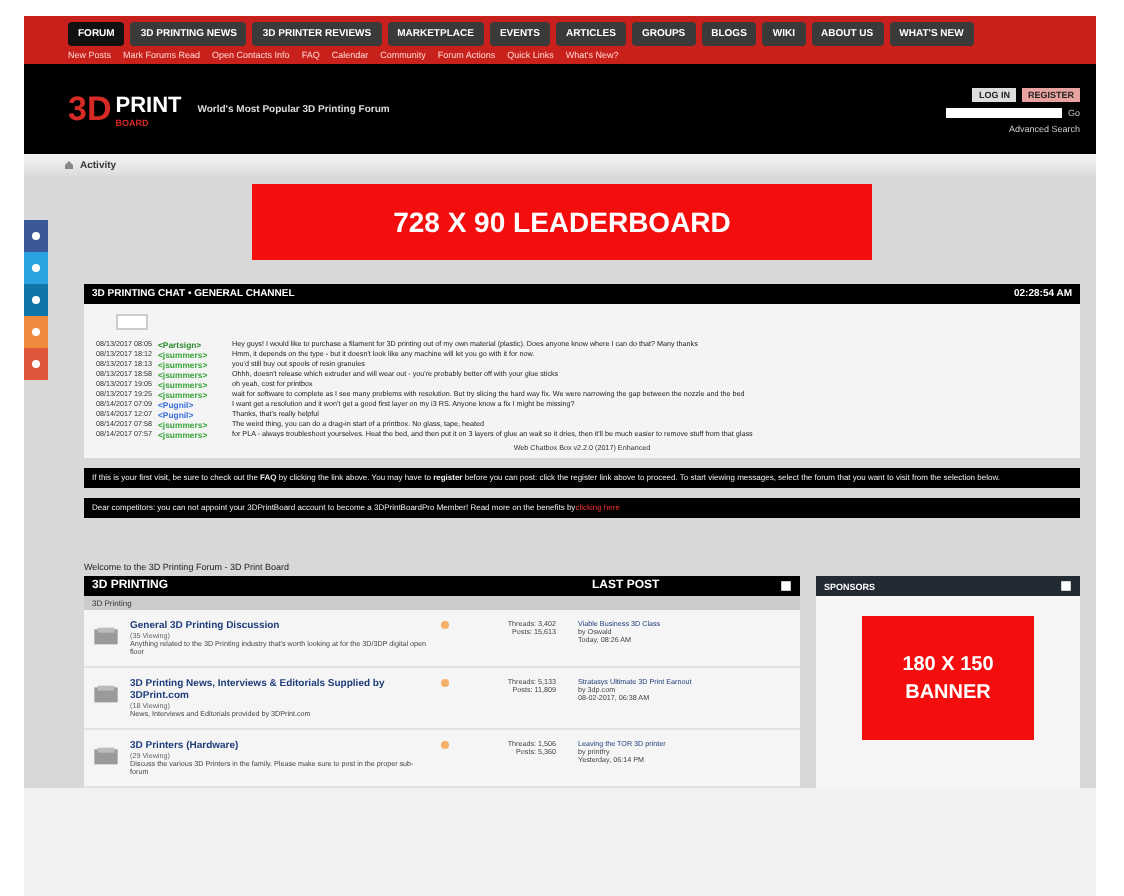 The width and height of the screenshot is (1124, 896). Describe the element at coordinates (948, 664) in the screenshot. I see `banner-text: 180 X 150` at that location.